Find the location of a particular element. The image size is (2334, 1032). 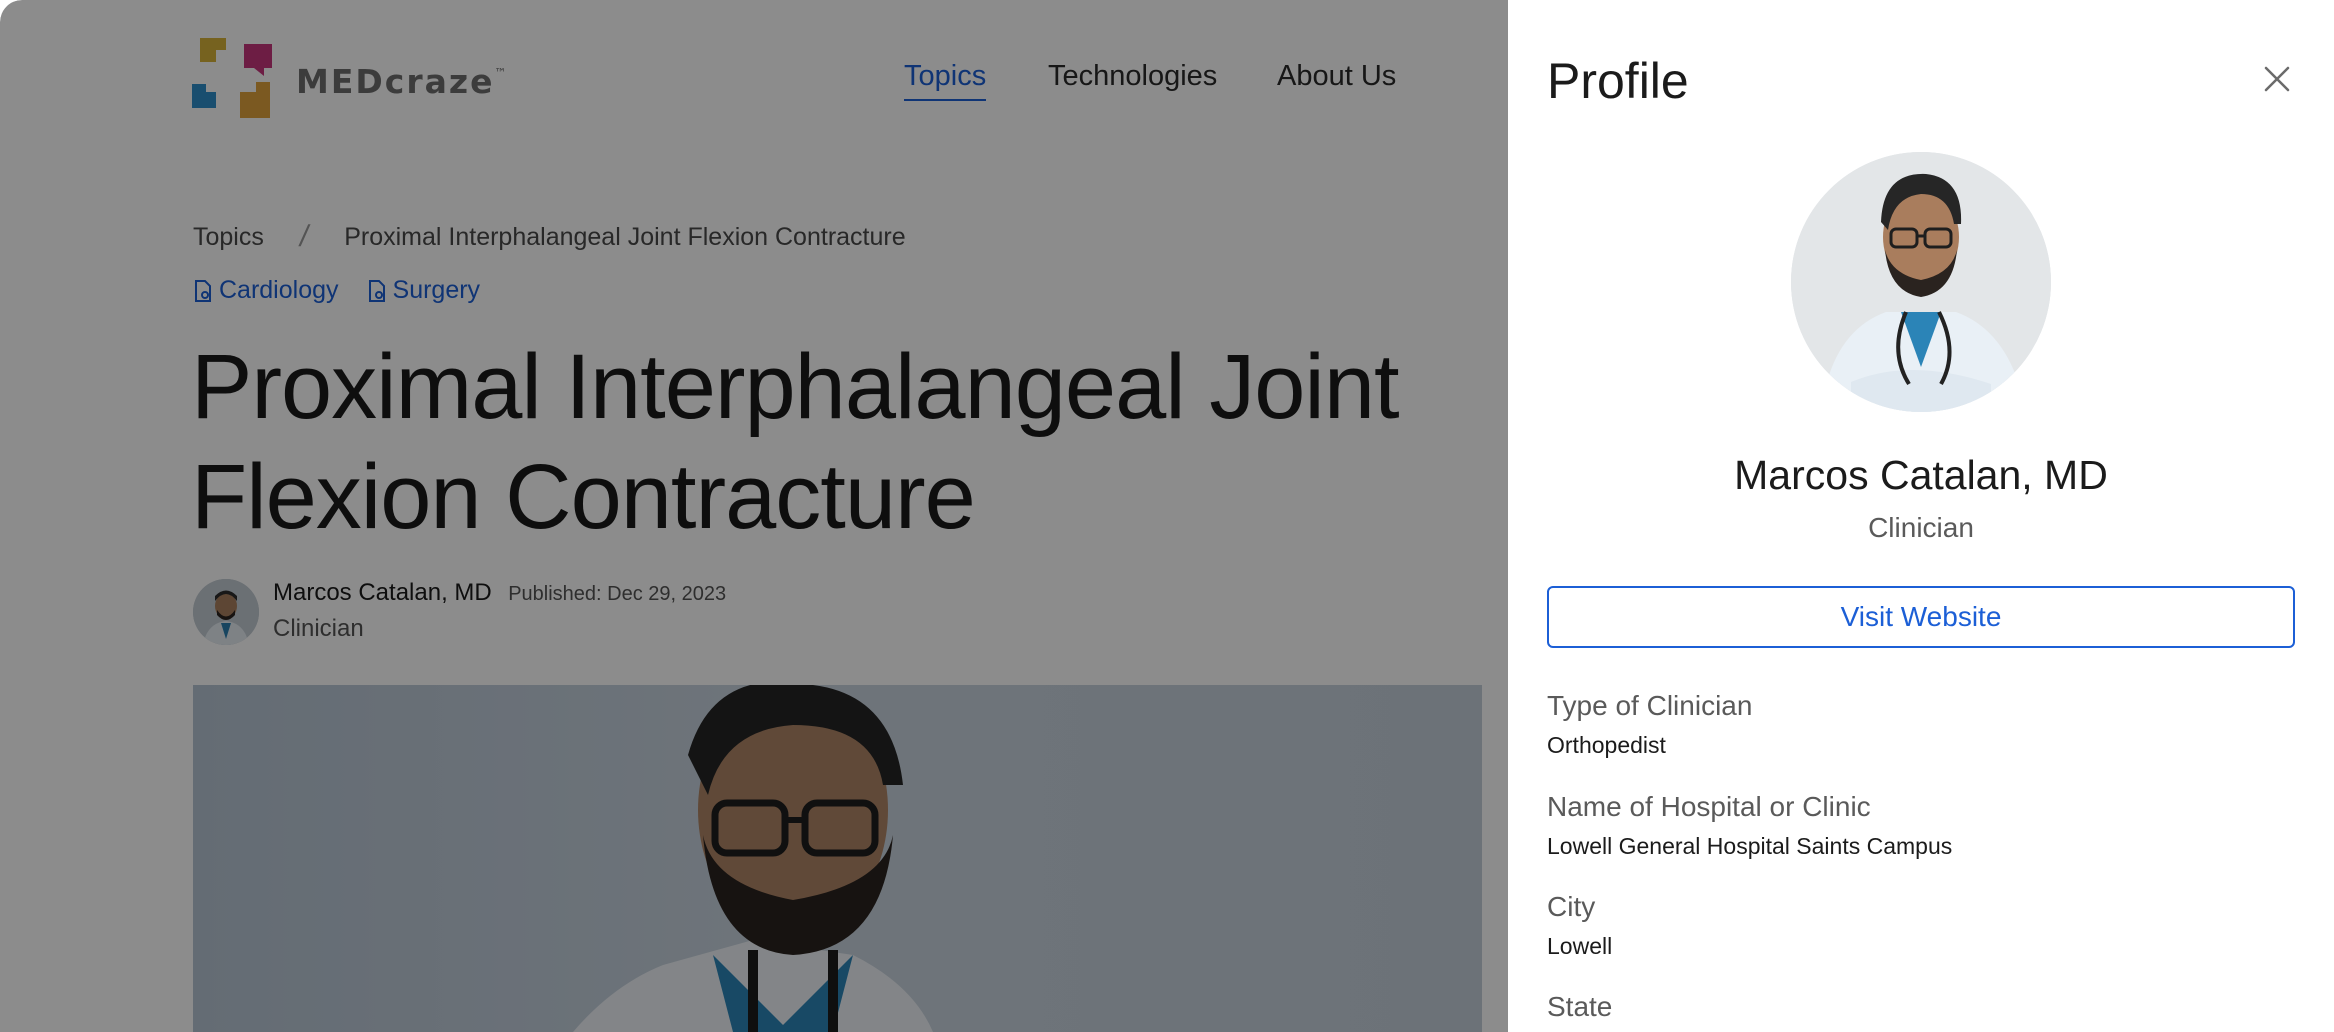

field-value: Lowell is located at coordinates (1580, 946).